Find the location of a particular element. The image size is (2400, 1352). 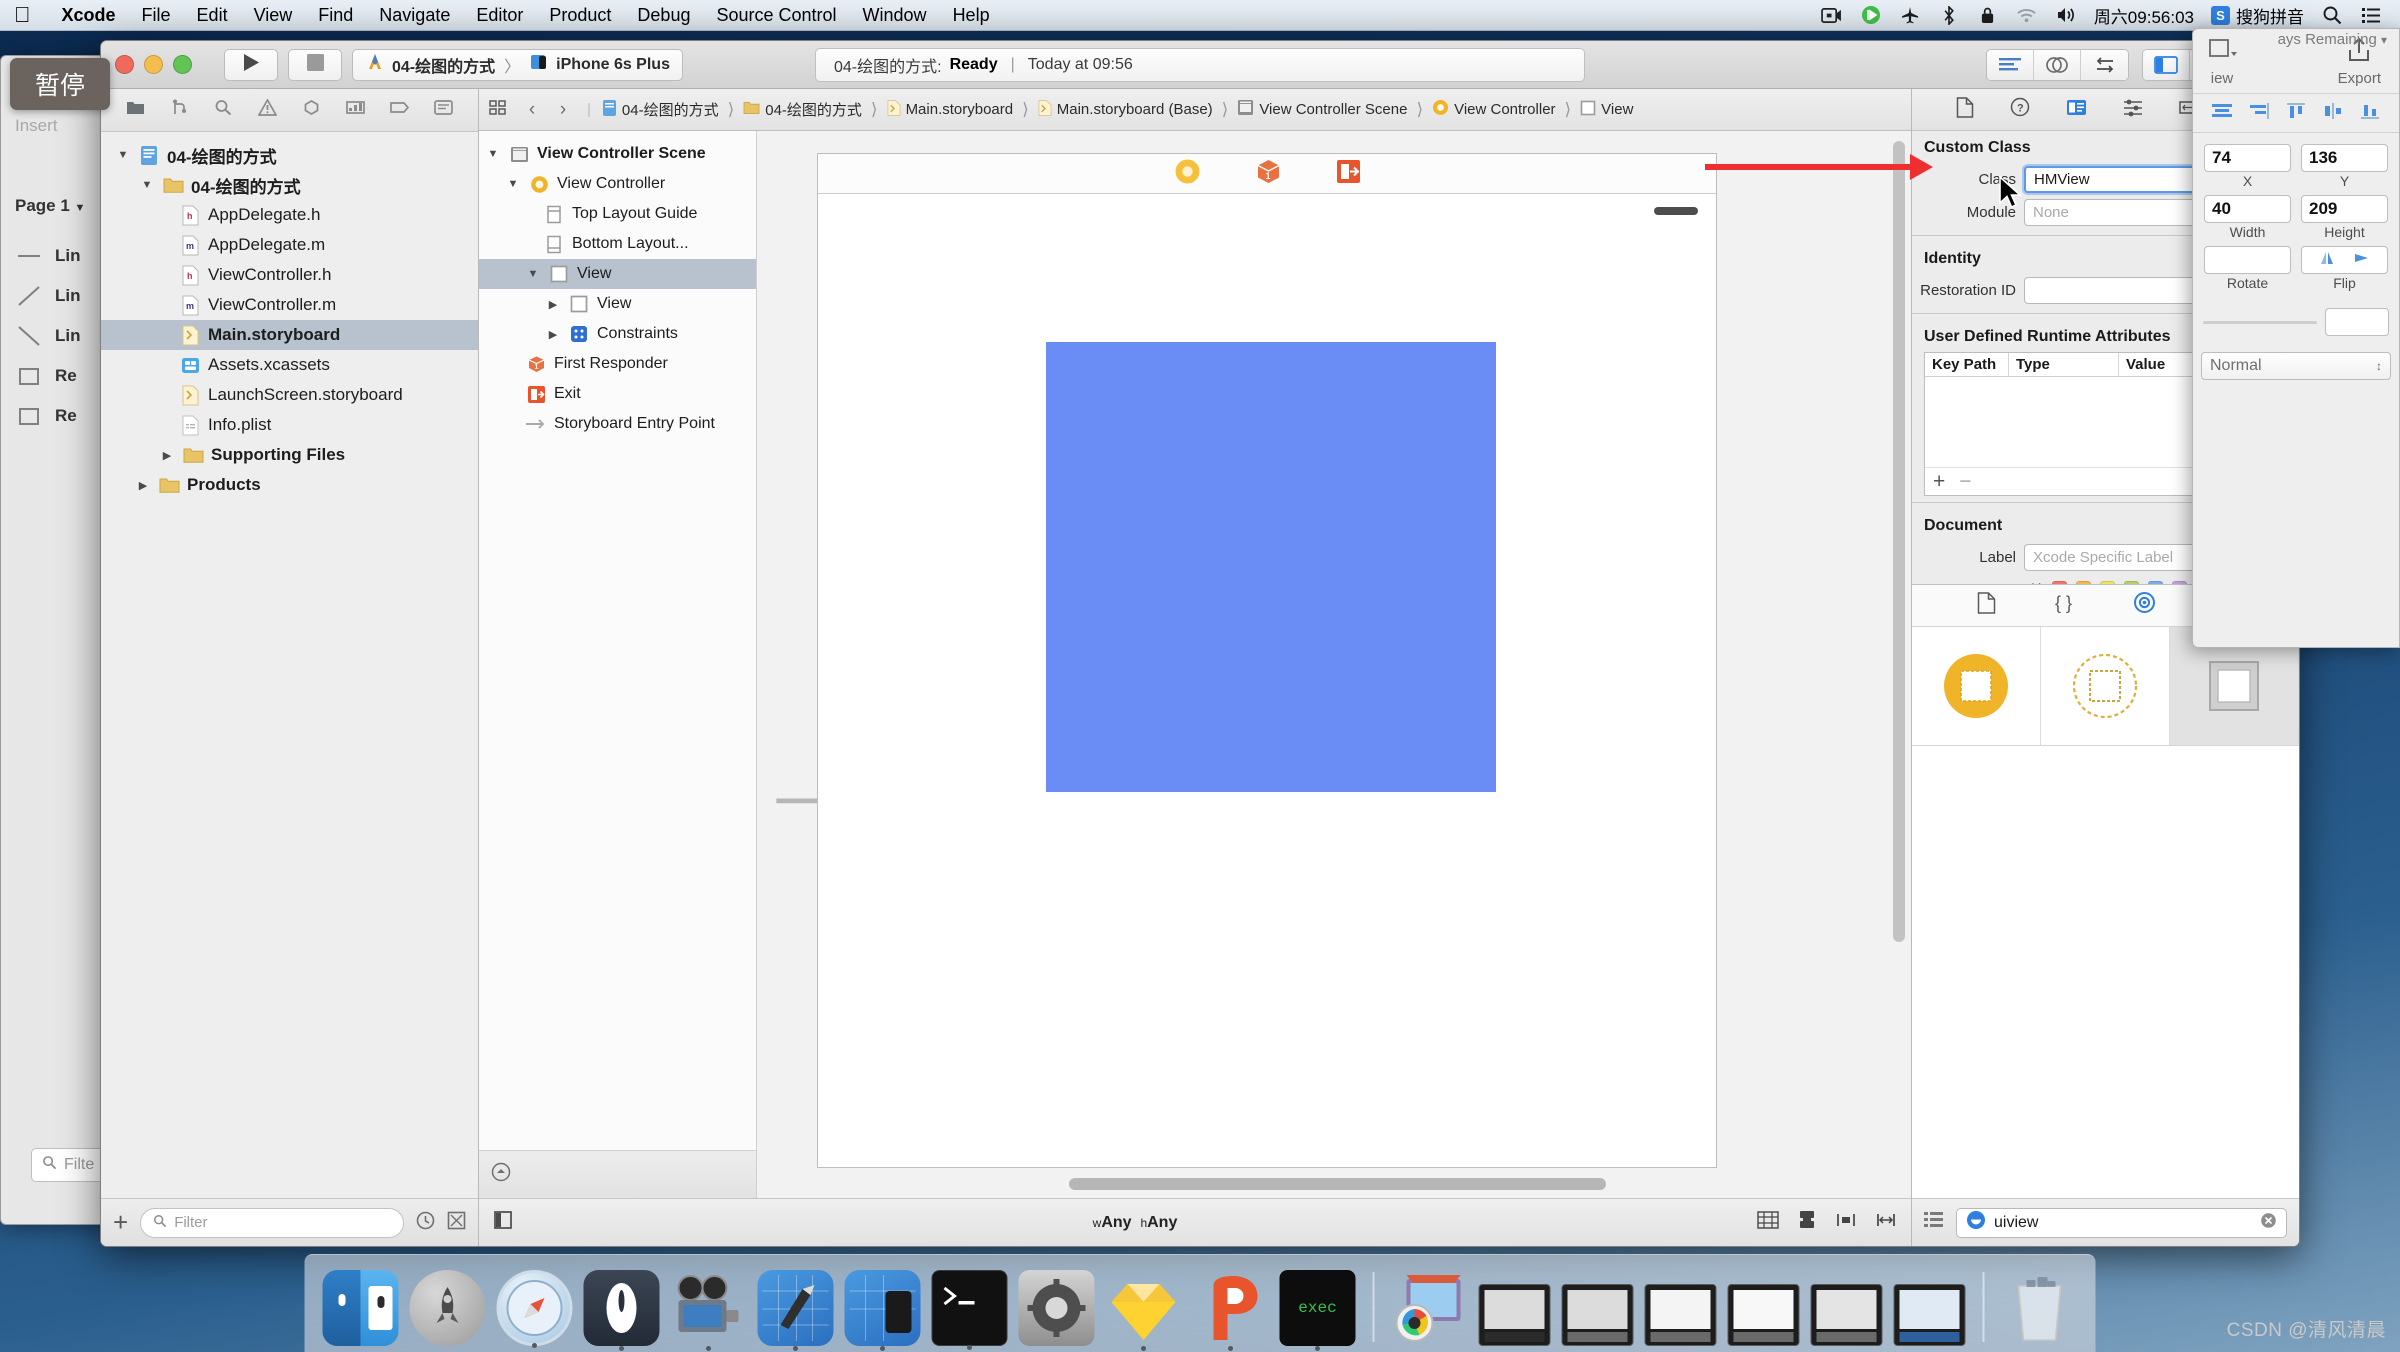

menu-help: Help is located at coordinates (971, 15).